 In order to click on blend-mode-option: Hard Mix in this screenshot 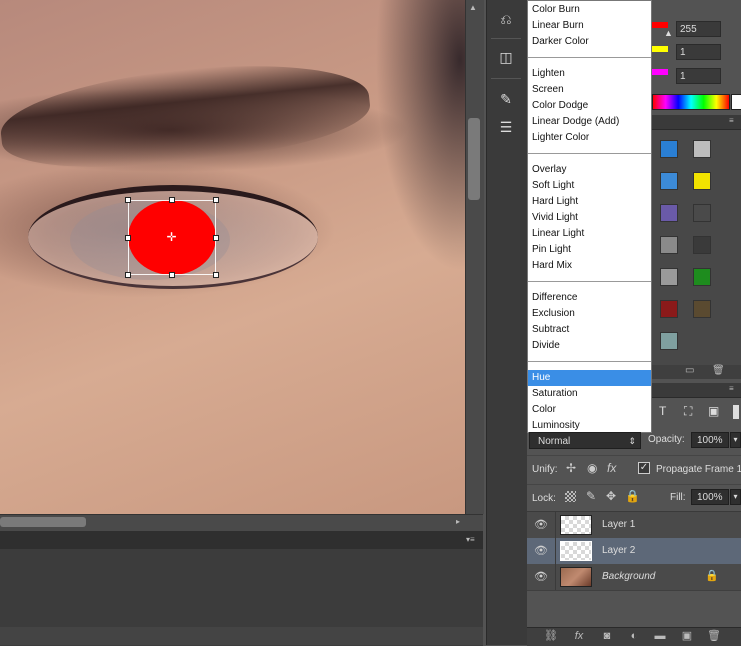, I will do `click(589, 266)`.